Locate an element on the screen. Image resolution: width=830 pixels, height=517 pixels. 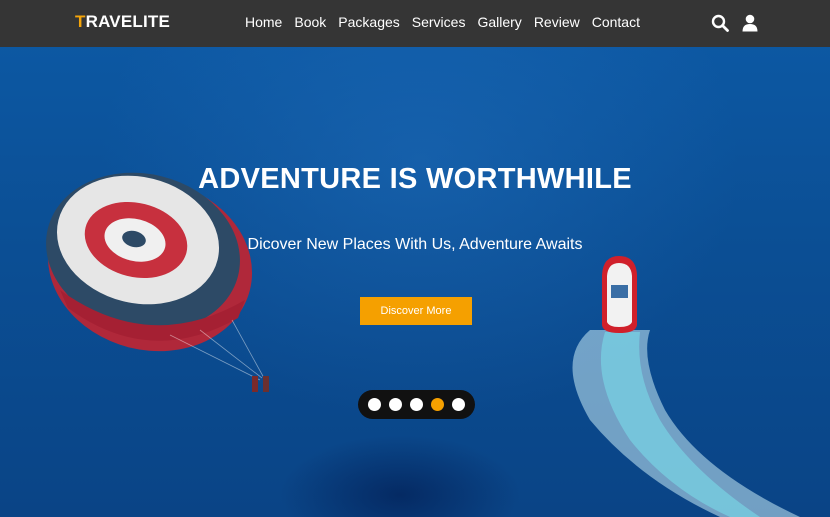
brand-logo: TRAVELITE is located at coordinates (122, 22).